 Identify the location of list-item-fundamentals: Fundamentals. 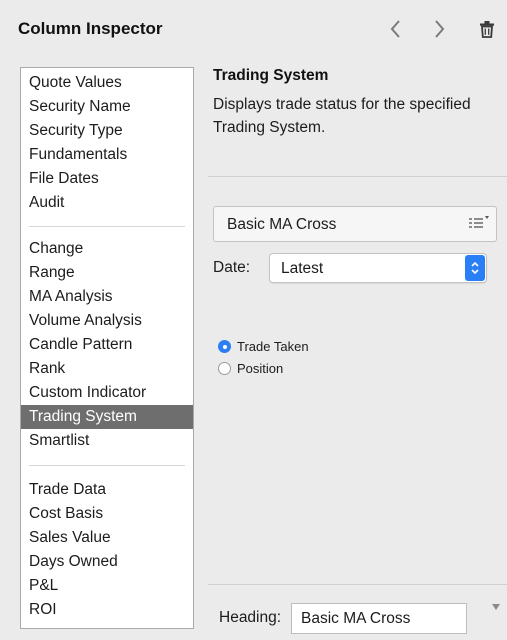
(107, 155).